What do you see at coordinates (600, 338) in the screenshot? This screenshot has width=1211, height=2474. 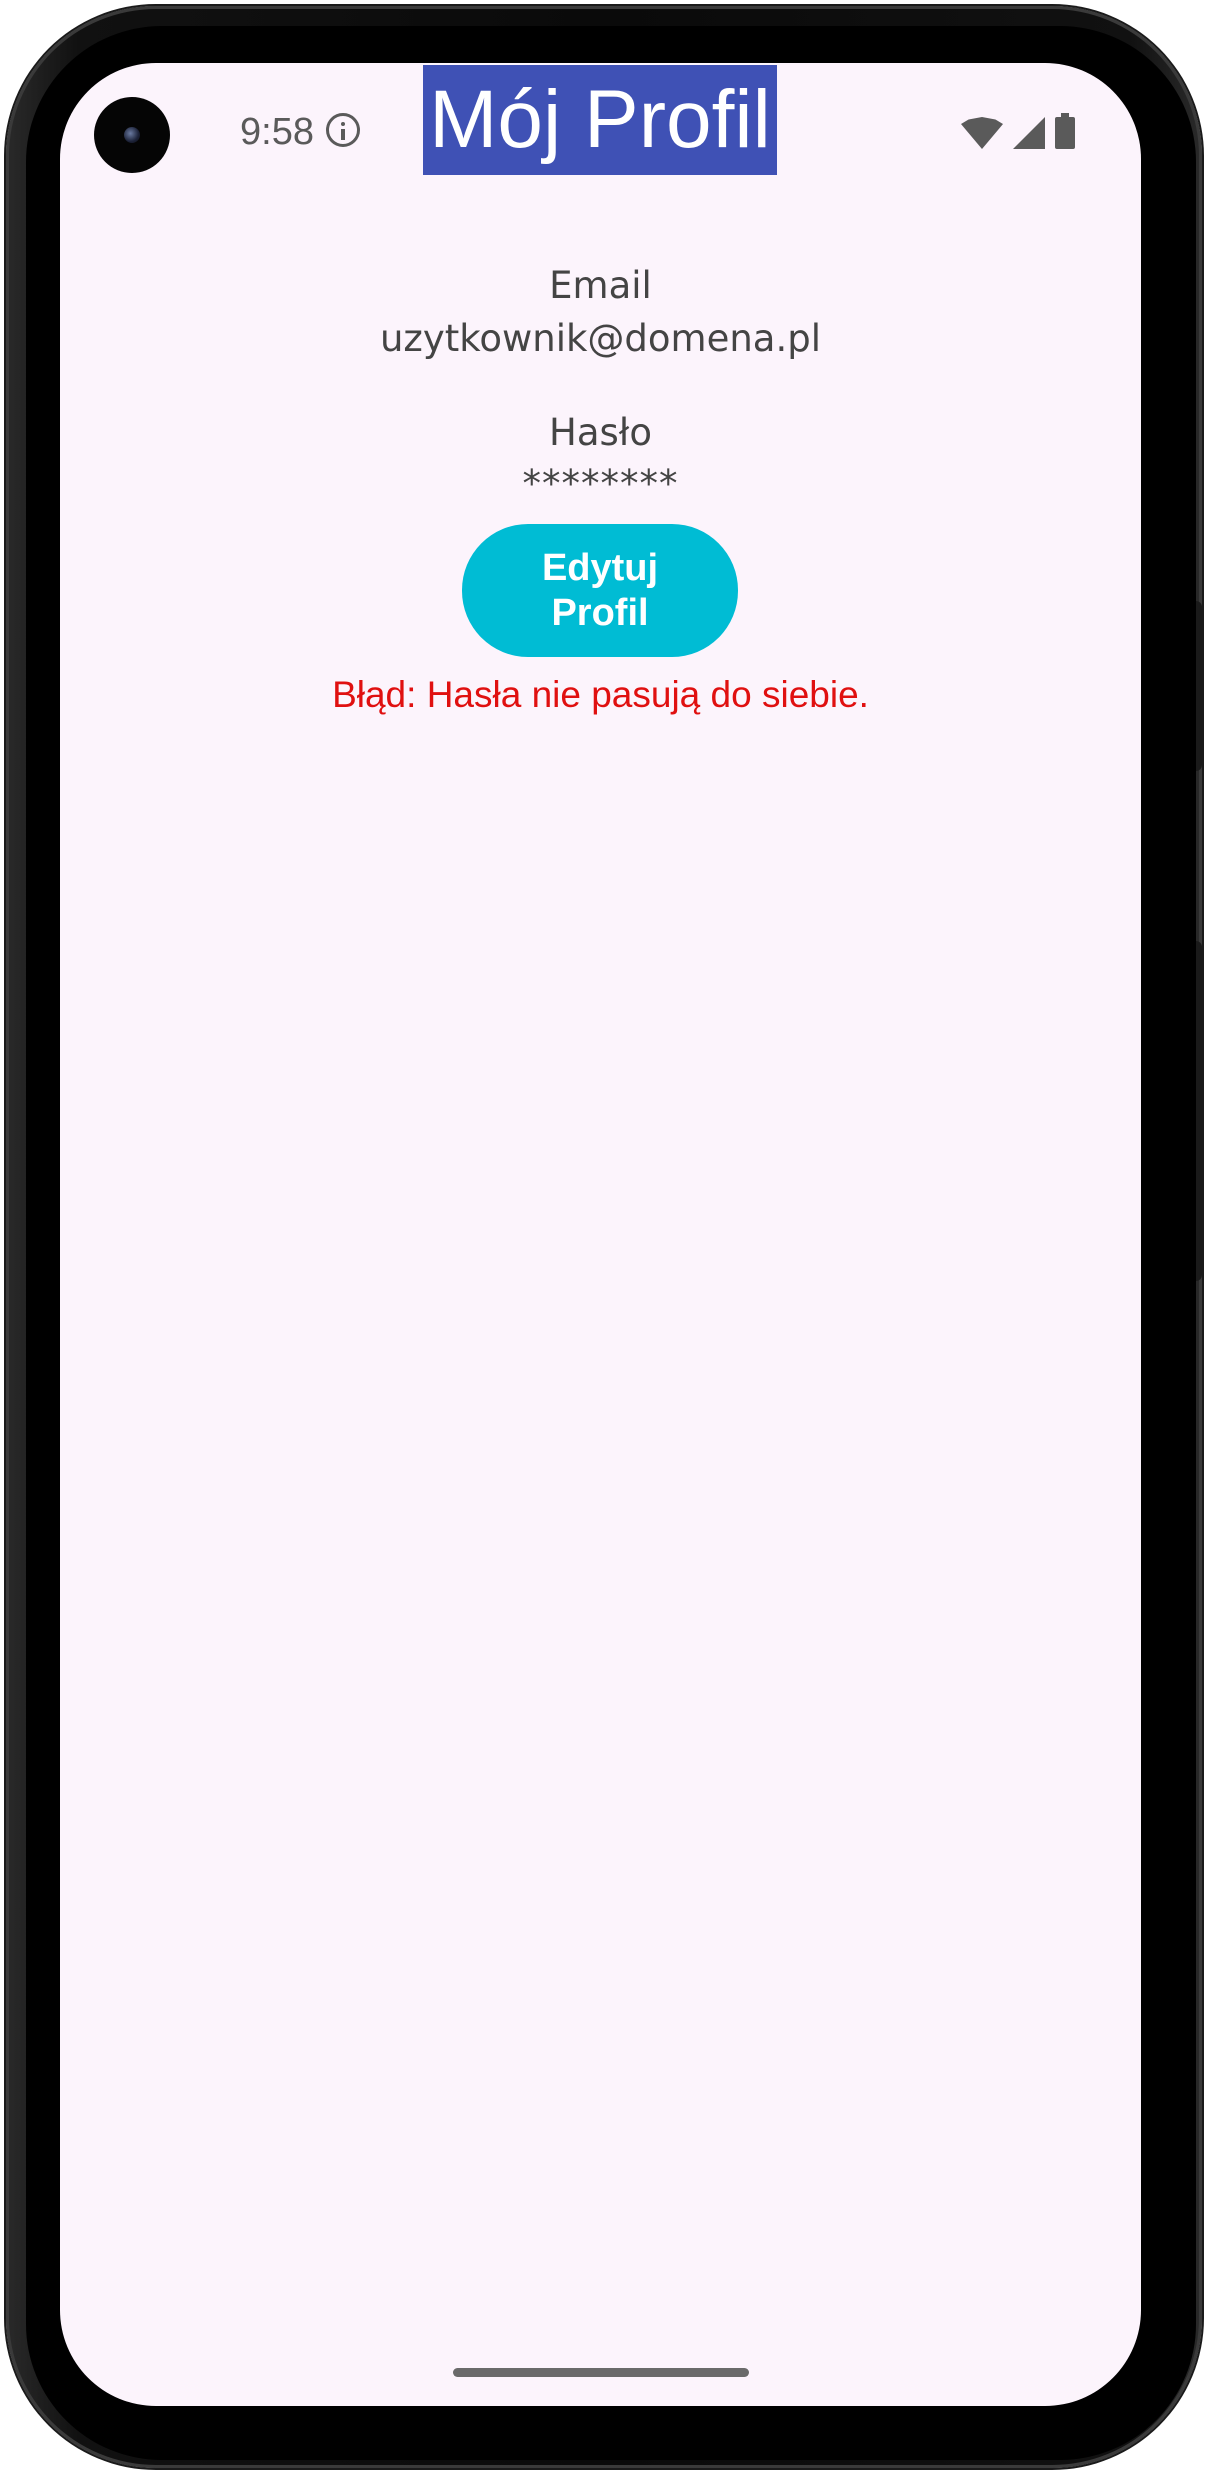 I see `email-value: uzytkownik@domena.pl` at bounding box center [600, 338].